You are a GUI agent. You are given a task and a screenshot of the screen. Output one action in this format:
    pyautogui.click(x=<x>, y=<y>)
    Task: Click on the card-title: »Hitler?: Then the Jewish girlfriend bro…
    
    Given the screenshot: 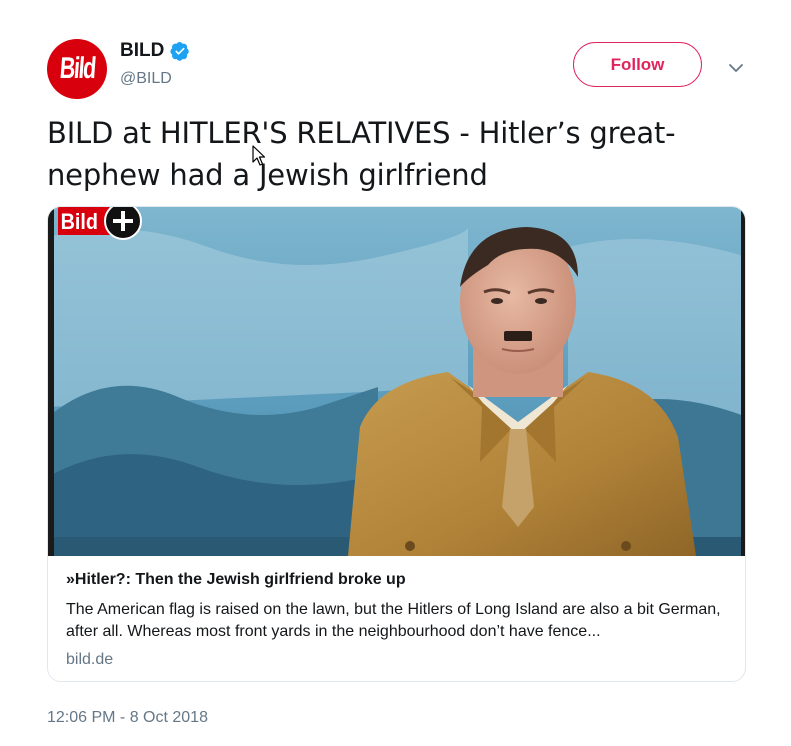 What is the action you would take?
    pyautogui.click(x=236, y=580)
    